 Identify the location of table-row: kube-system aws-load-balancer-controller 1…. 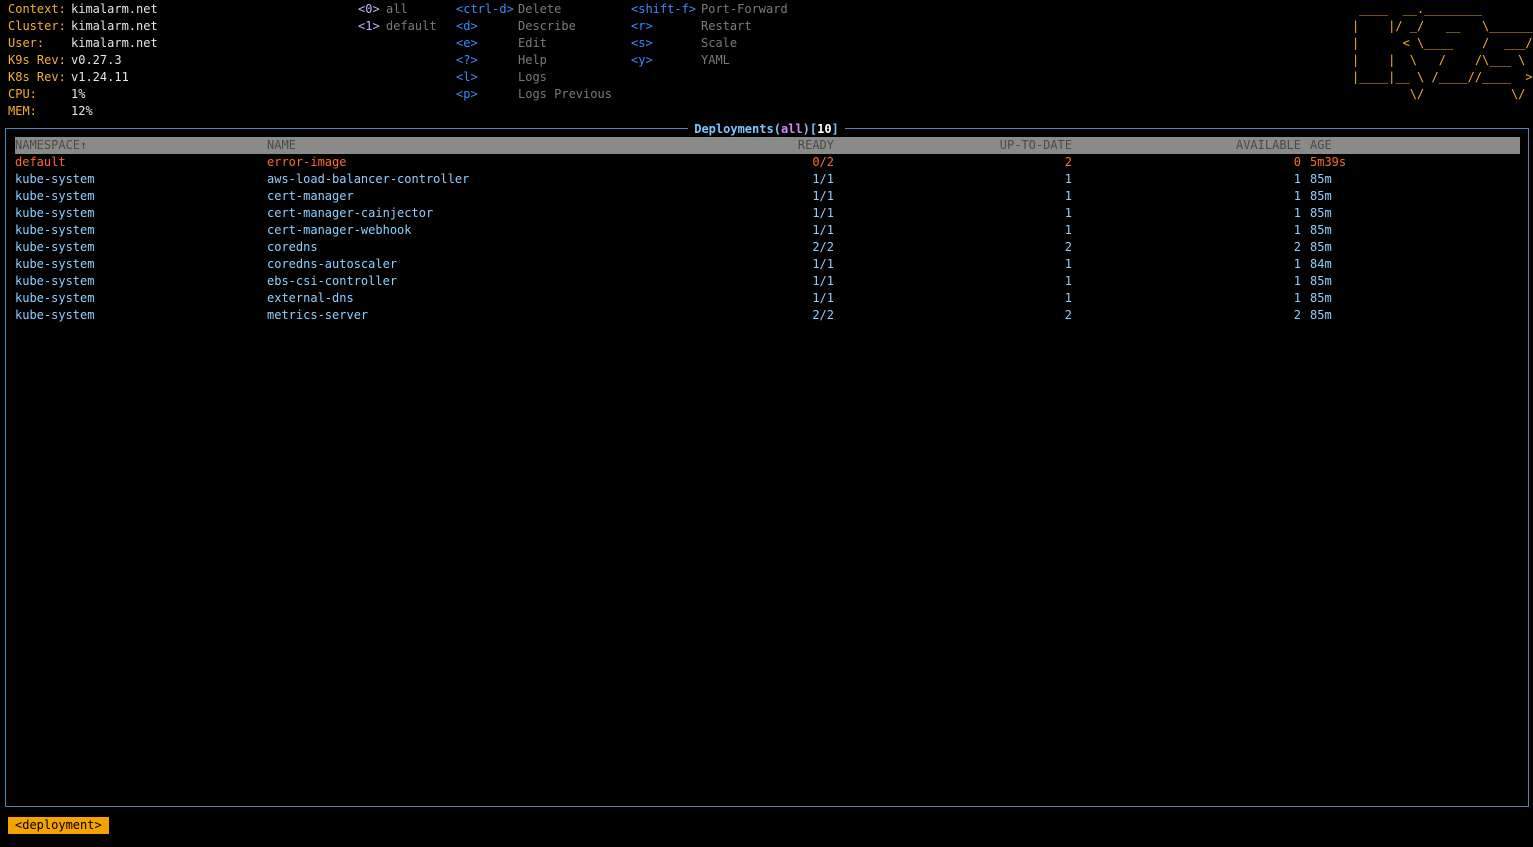
(767, 179).